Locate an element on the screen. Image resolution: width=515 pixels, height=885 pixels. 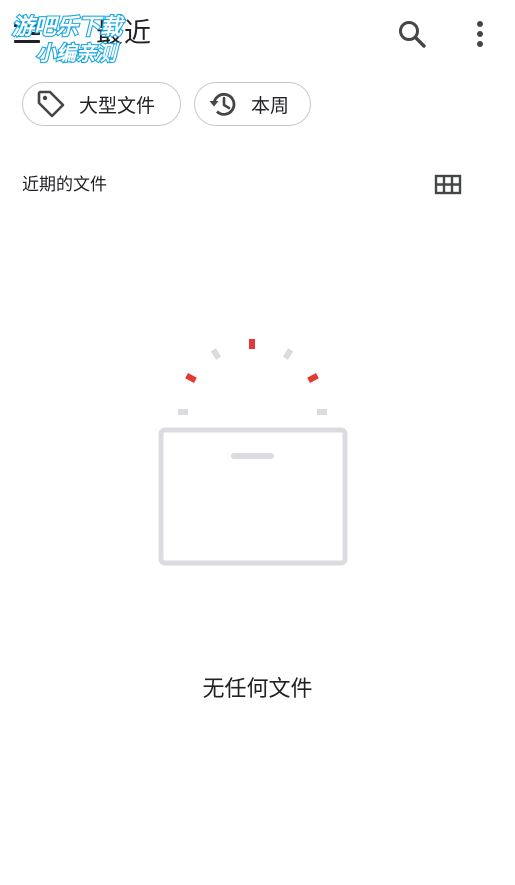
empty-box-illustration is located at coordinates (253, 452).